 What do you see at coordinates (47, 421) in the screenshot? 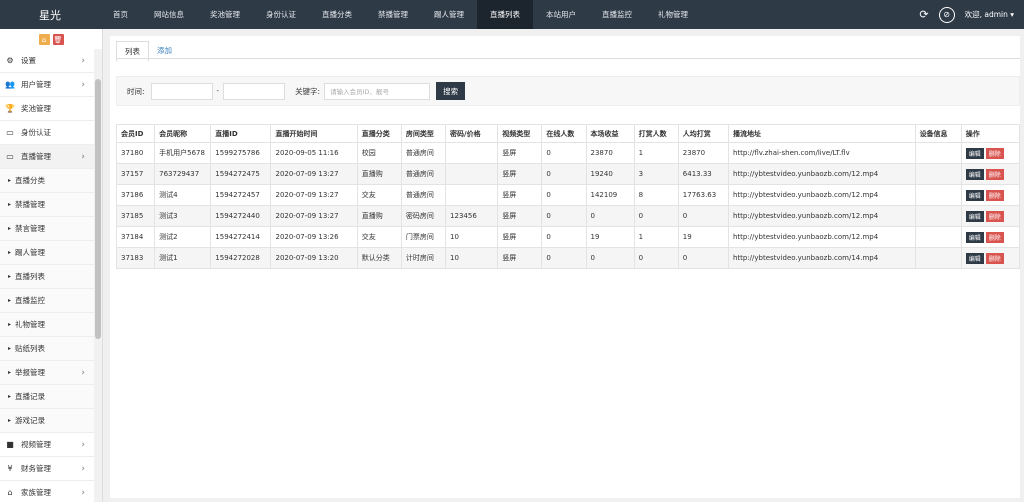
I see `sidebar-item: ▸ 游戏记录` at bounding box center [47, 421].